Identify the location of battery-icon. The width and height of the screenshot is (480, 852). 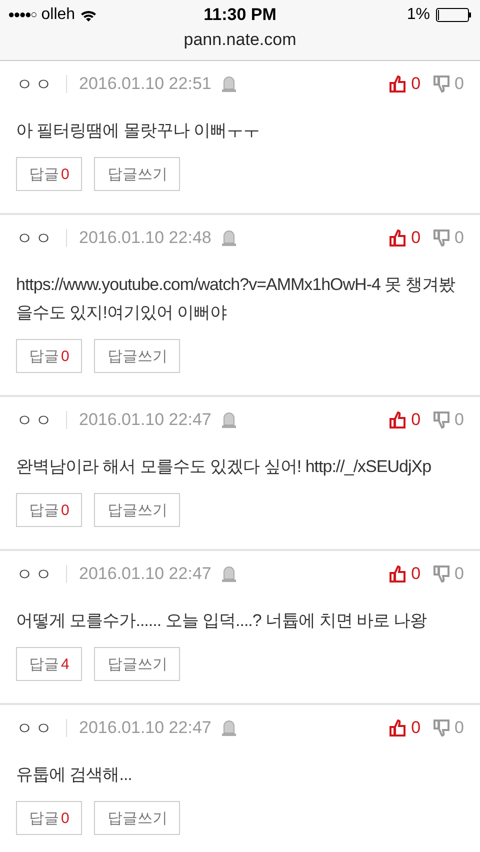
(454, 15).